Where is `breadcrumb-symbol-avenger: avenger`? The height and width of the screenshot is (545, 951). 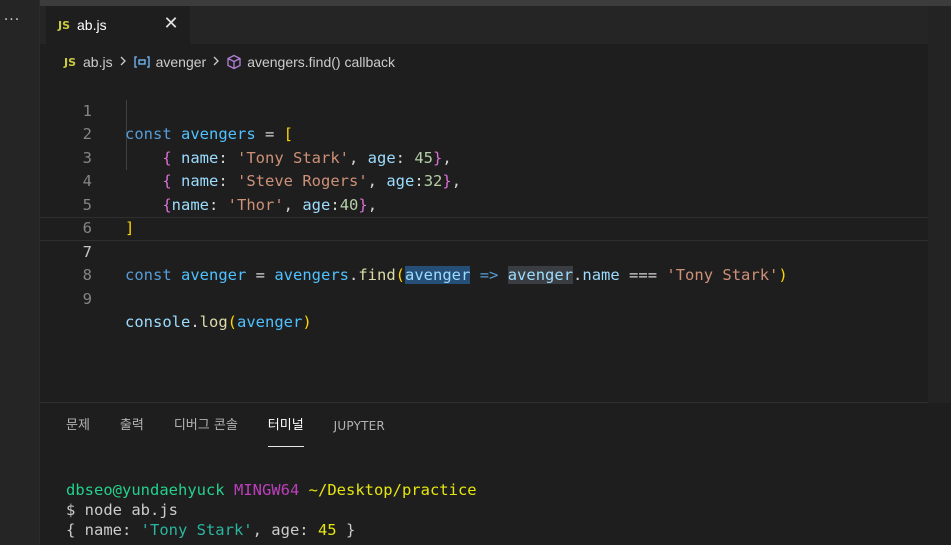 breadcrumb-symbol-avenger: avenger is located at coordinates (181, 62).